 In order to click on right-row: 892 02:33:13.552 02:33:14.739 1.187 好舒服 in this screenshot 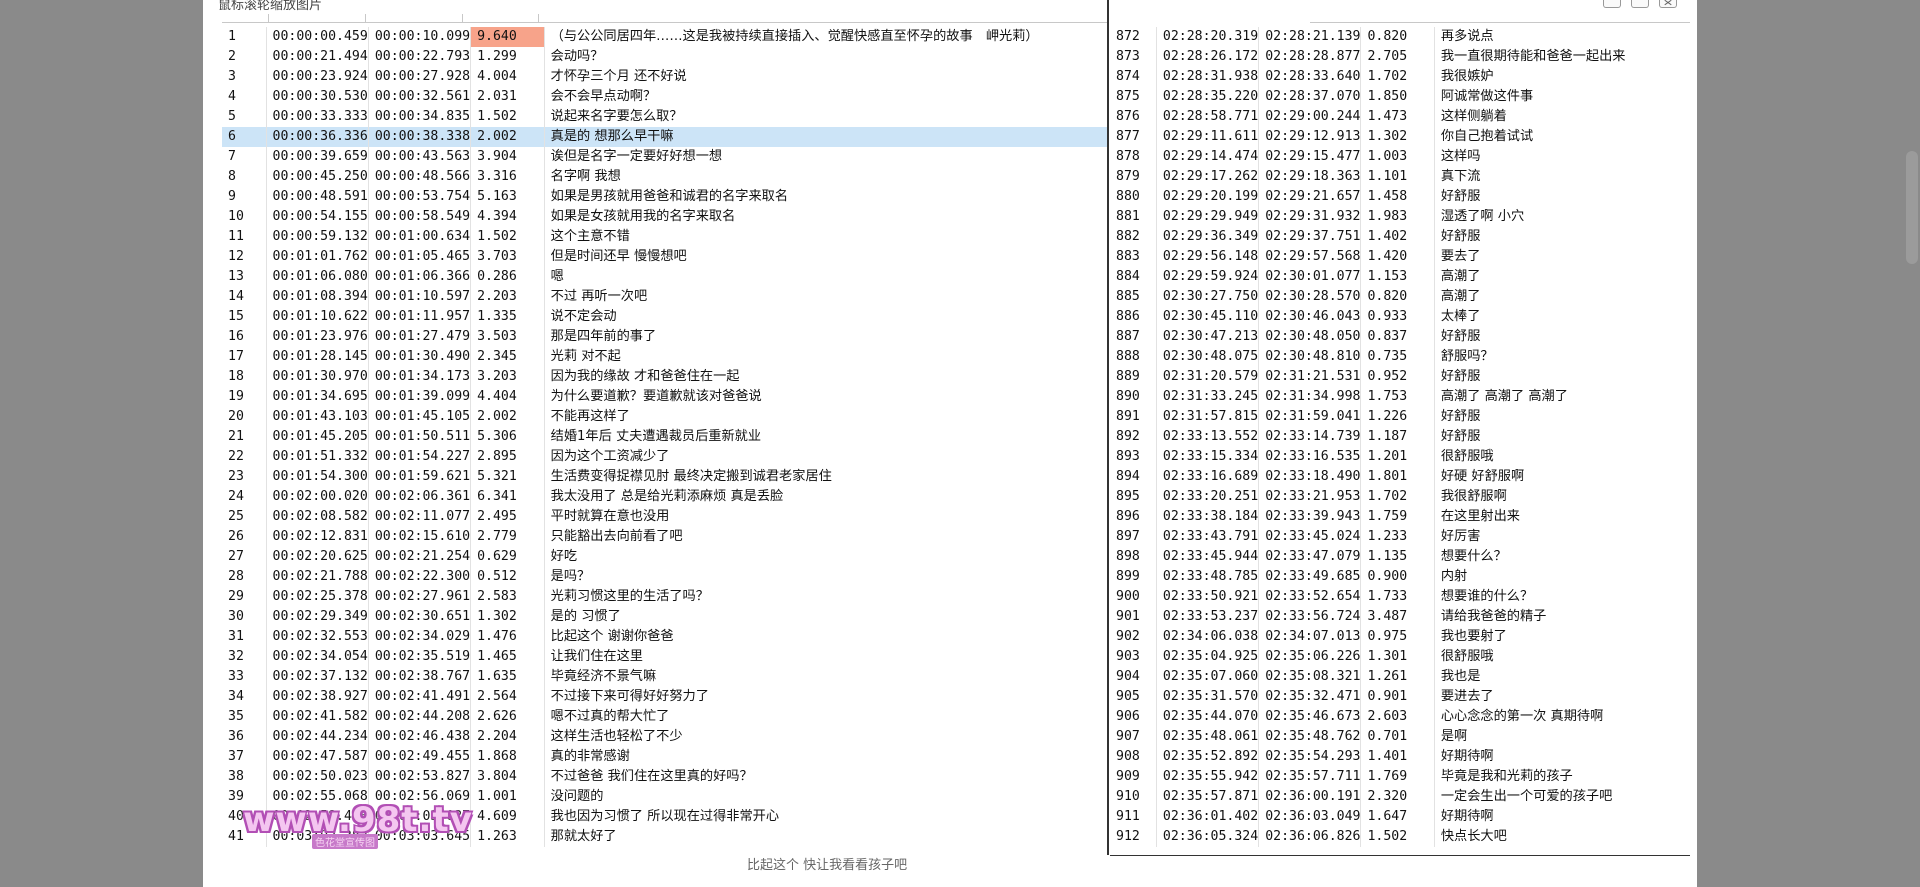, I will do `click(1400, 437)`.